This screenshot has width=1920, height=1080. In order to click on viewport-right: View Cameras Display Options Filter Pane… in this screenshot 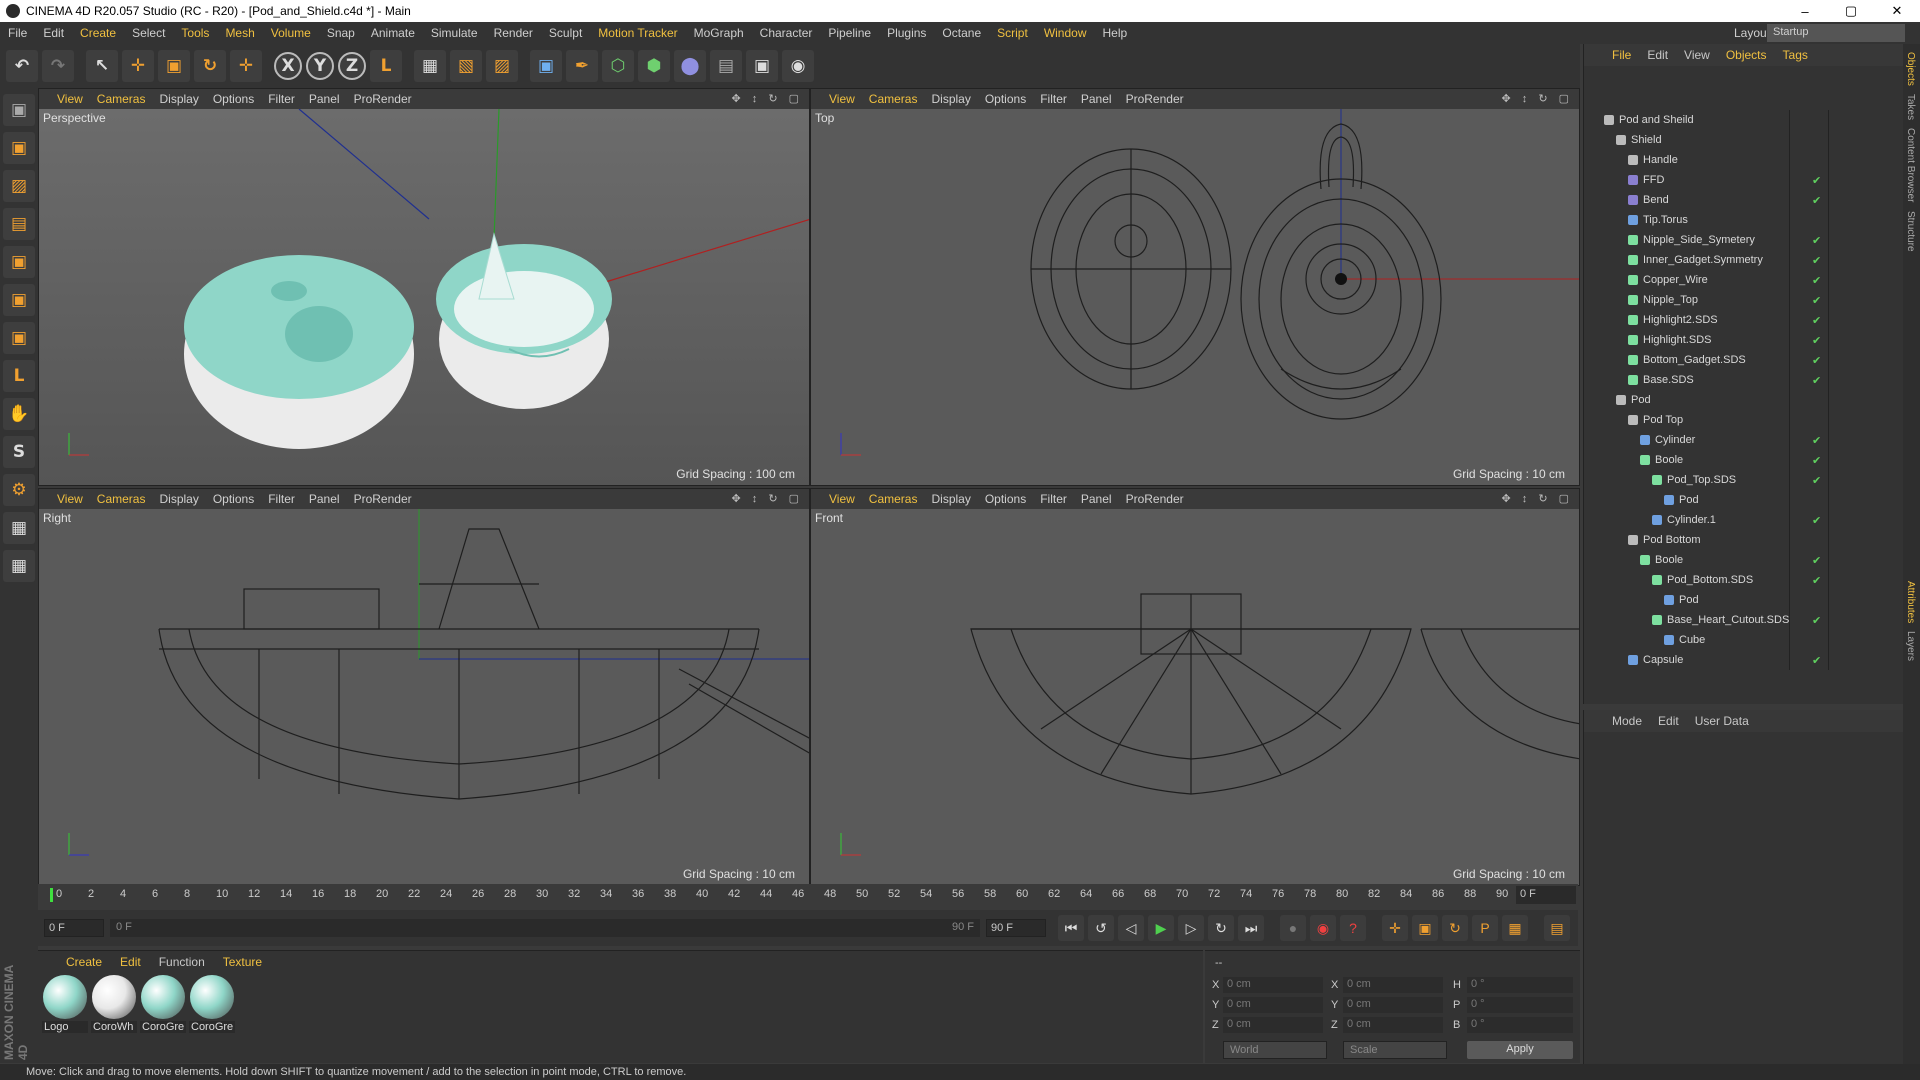, I will do `click(424, 687)`.